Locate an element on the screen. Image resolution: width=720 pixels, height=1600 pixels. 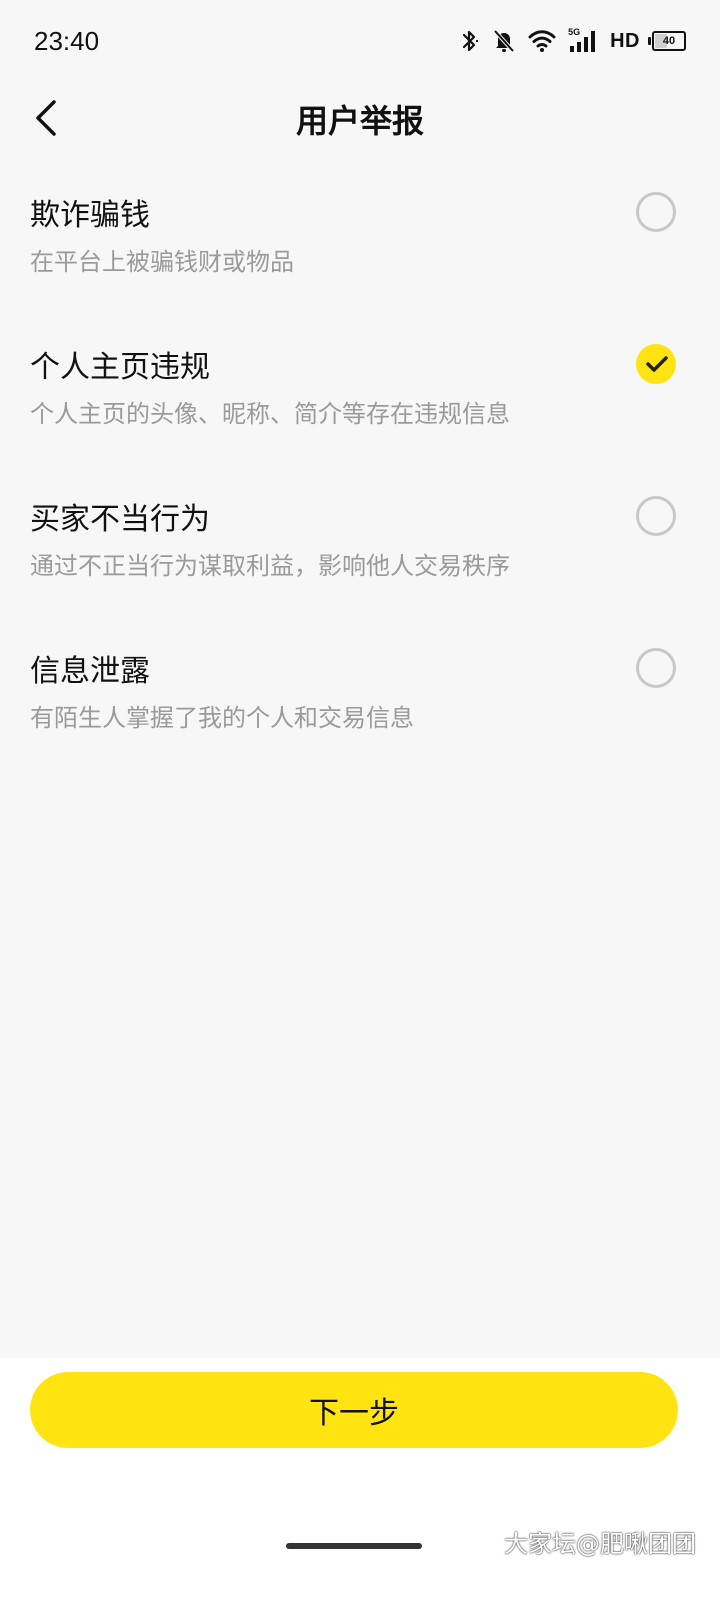
status-bar: 23:40 5G HD 40 is located at coordinates (360, 40).